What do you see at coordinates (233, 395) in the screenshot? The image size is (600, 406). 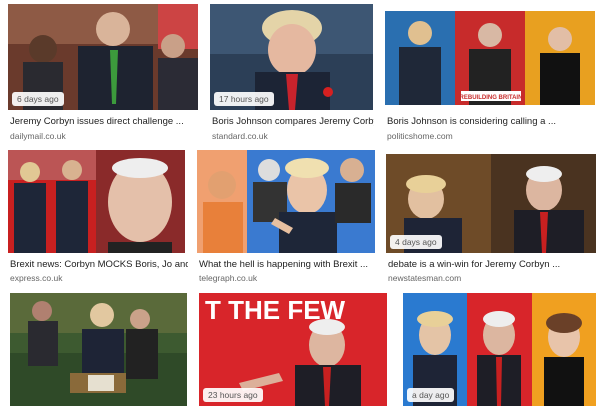 I see `age-badge: 23 hours ago` at bounding box center [233, 395].